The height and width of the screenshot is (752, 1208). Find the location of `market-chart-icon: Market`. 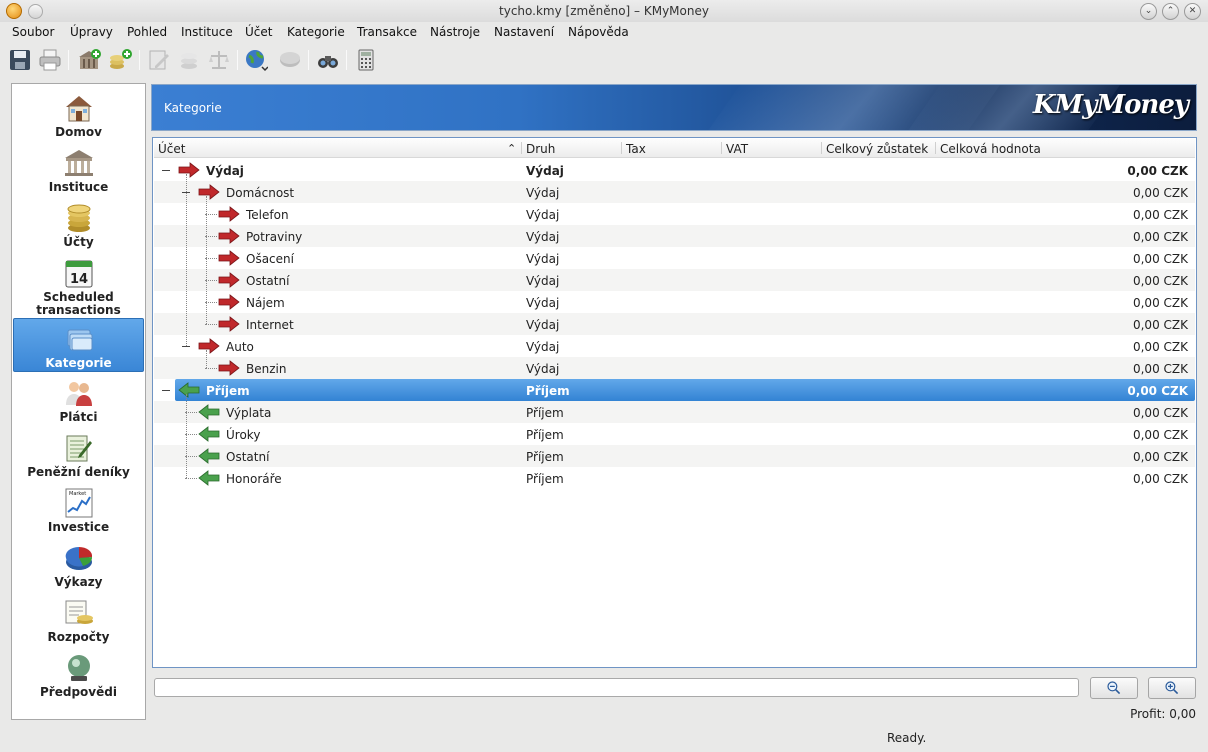

market-chart-icon: Market is located at coordinates (79, 503).